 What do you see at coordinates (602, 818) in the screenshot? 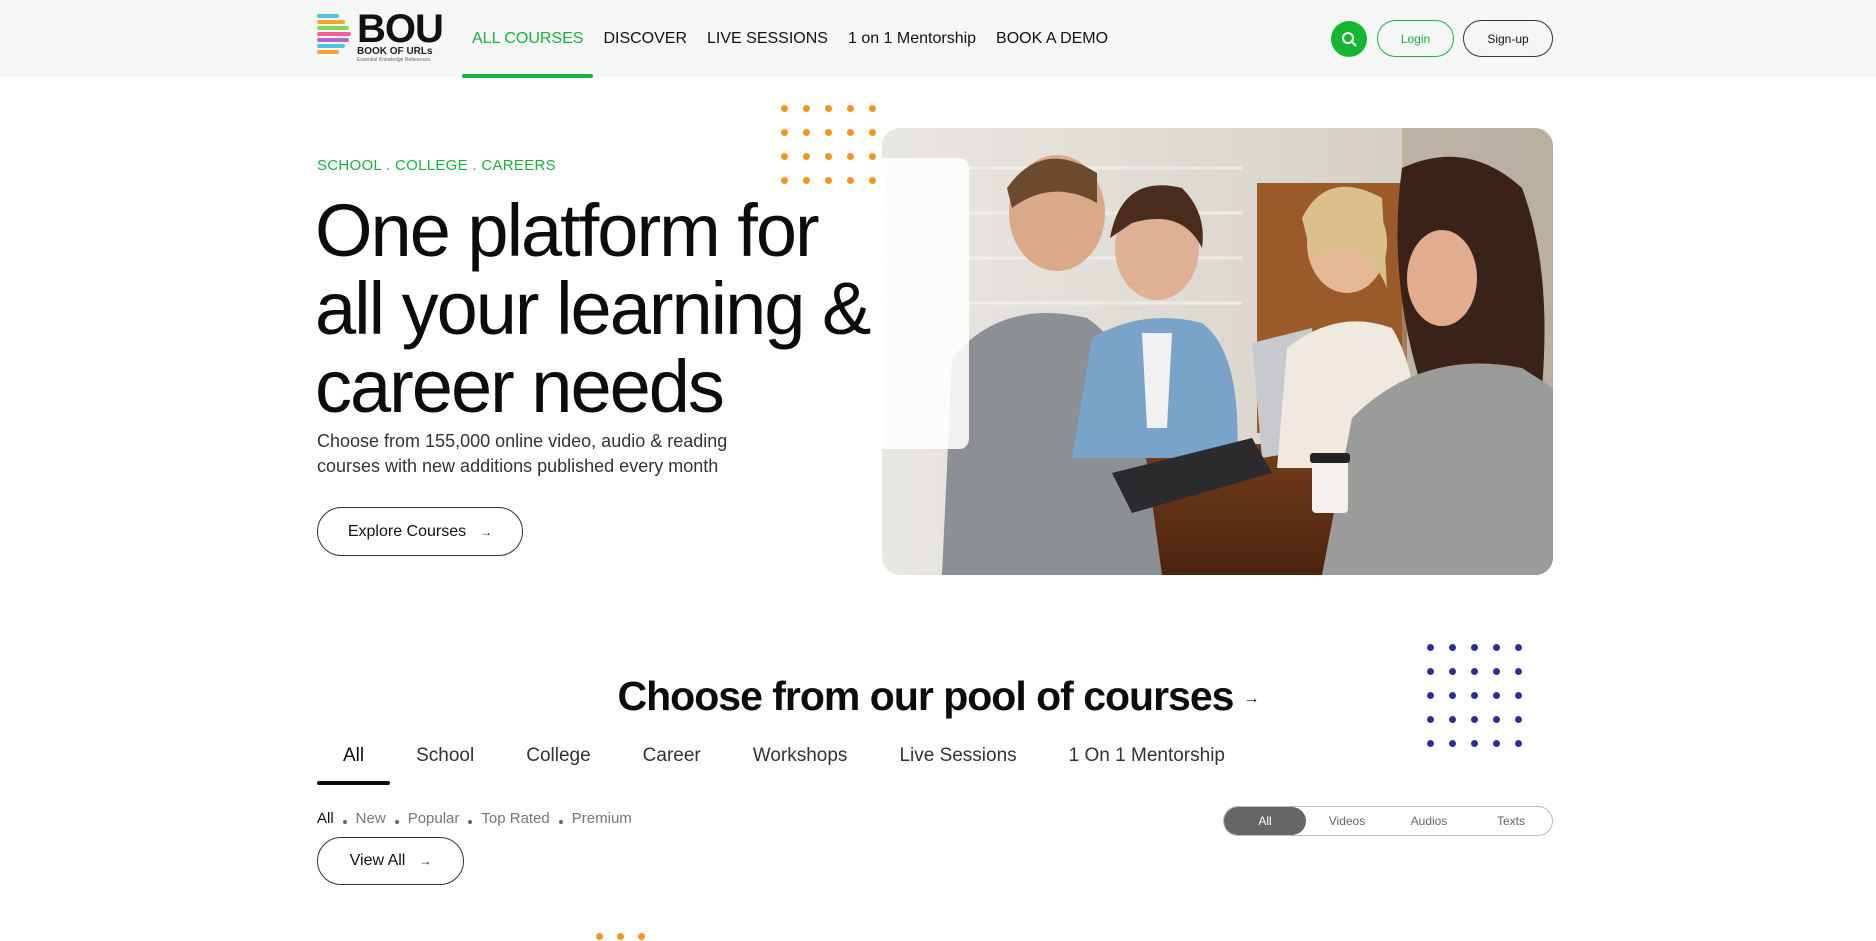
I see `filter-premium: Premium` at bounding box center [602, 818].